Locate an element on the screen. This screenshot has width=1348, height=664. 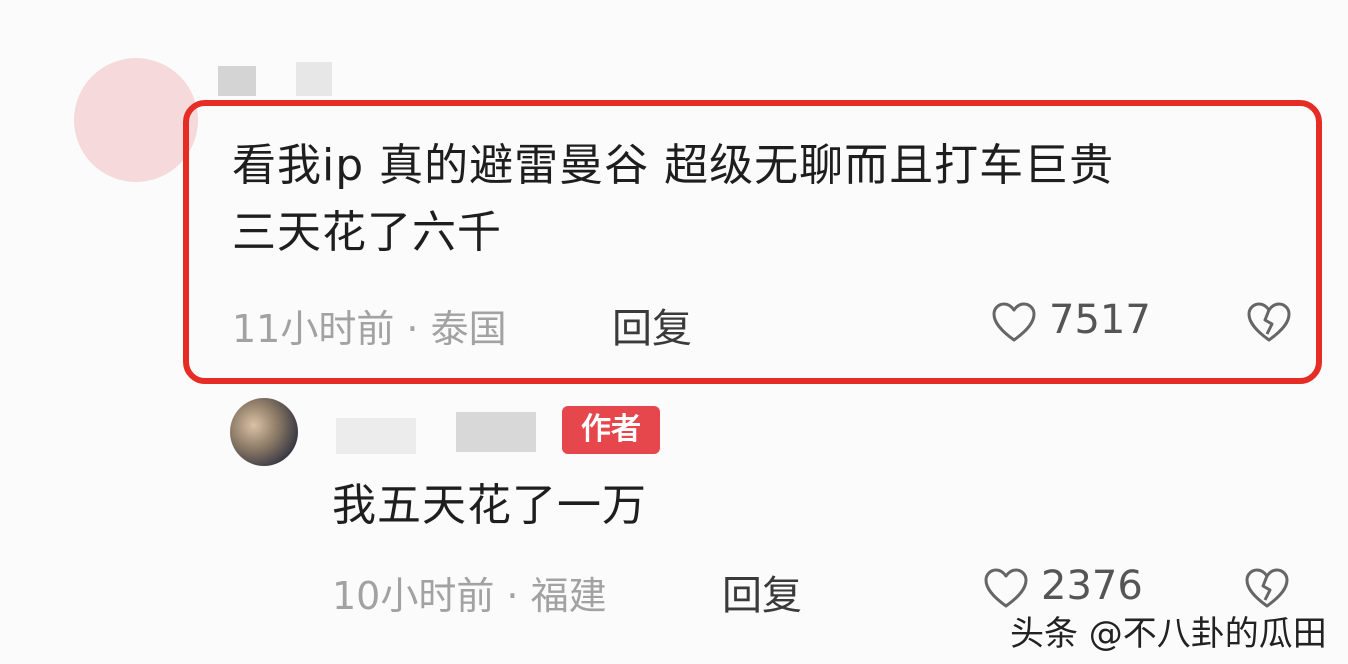
reply-text: 我五天花了一万 is located at coordinates (489, 505).